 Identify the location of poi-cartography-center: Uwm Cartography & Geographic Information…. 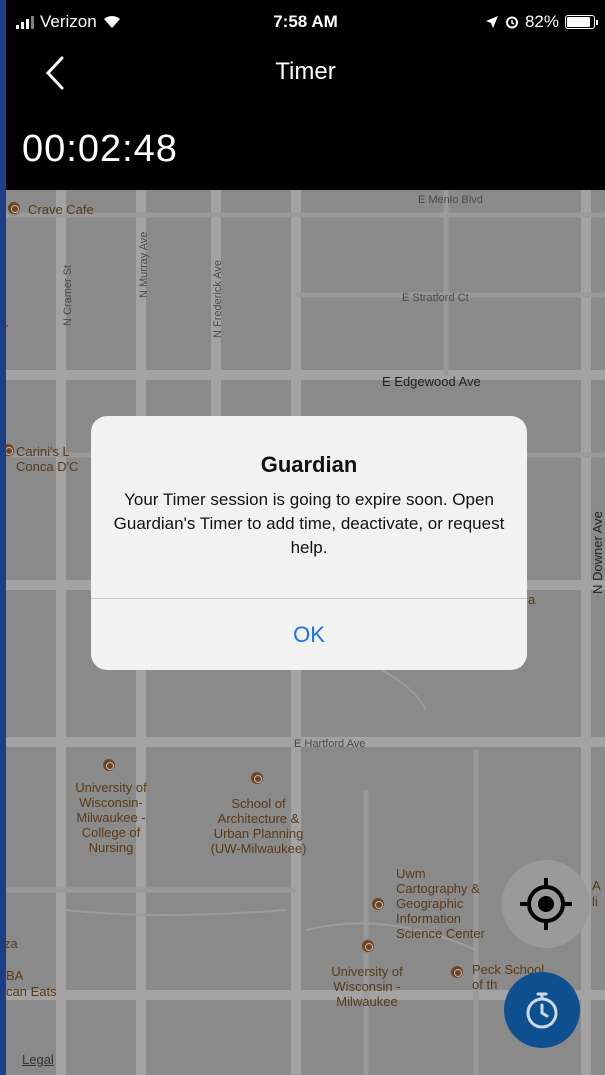
(456, 903).